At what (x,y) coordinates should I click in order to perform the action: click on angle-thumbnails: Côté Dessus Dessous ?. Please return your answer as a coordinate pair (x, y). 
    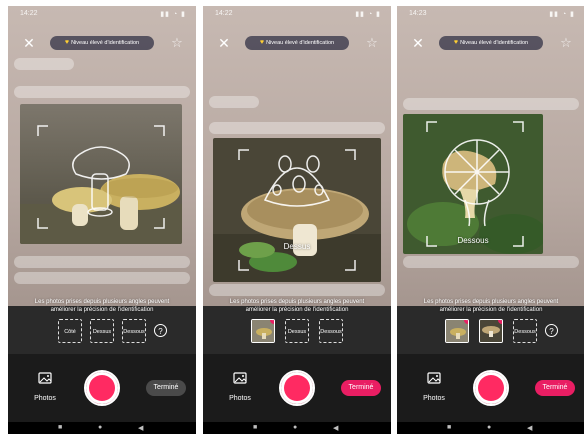
    Looking at the image, I should click on (102, 332).